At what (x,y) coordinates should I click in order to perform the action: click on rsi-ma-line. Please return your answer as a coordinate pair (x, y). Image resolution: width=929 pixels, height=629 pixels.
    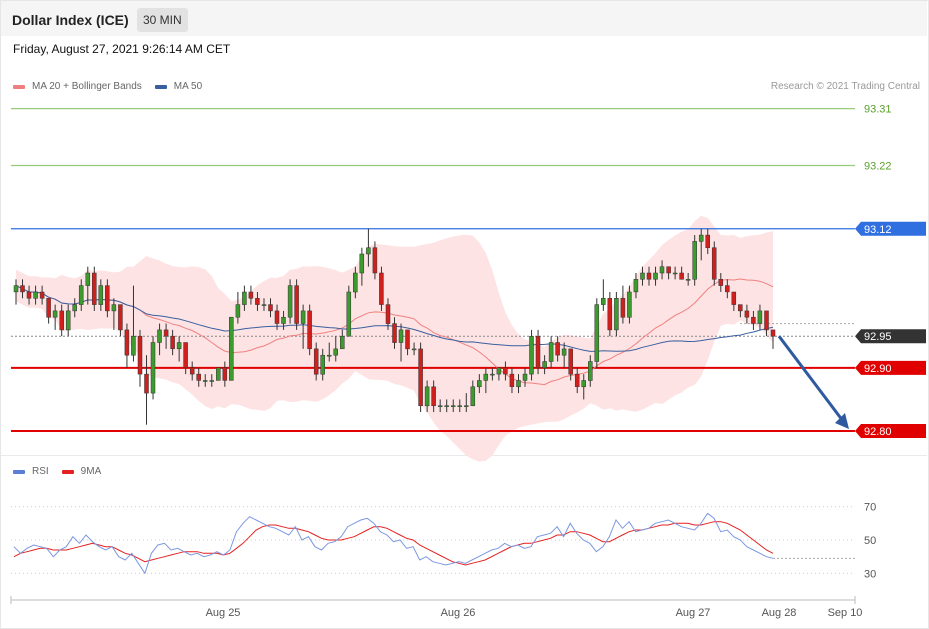
    Looking at the image, I should click on (393, 543).